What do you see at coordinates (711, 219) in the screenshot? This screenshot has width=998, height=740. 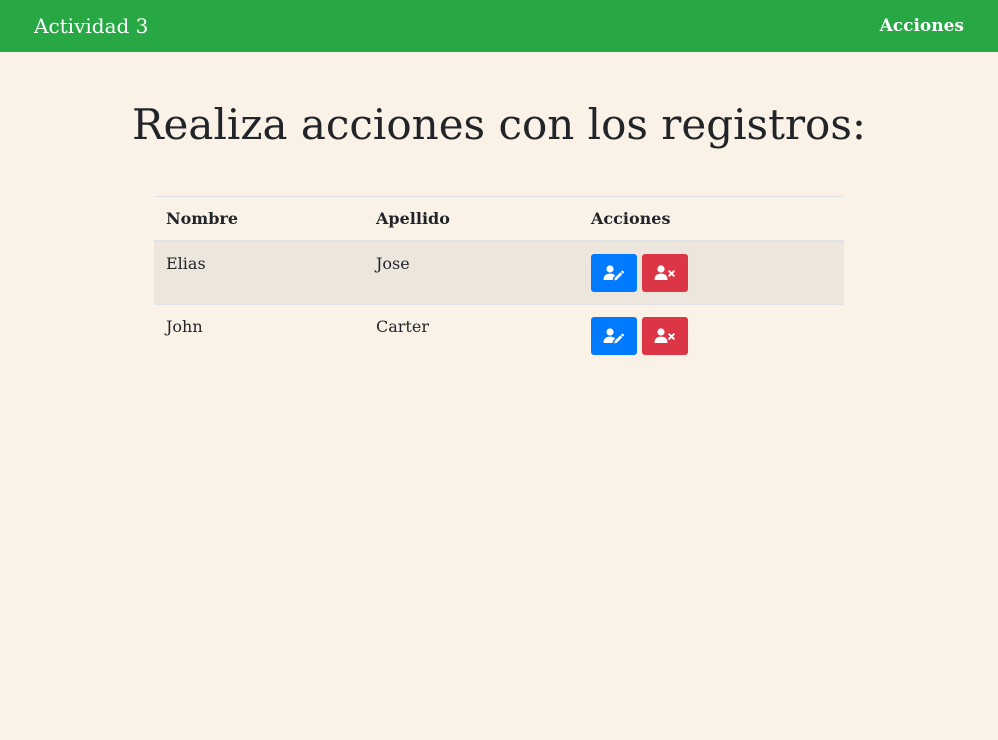 I see `header-acciones: Acciones` at bounding box center [711, 219].